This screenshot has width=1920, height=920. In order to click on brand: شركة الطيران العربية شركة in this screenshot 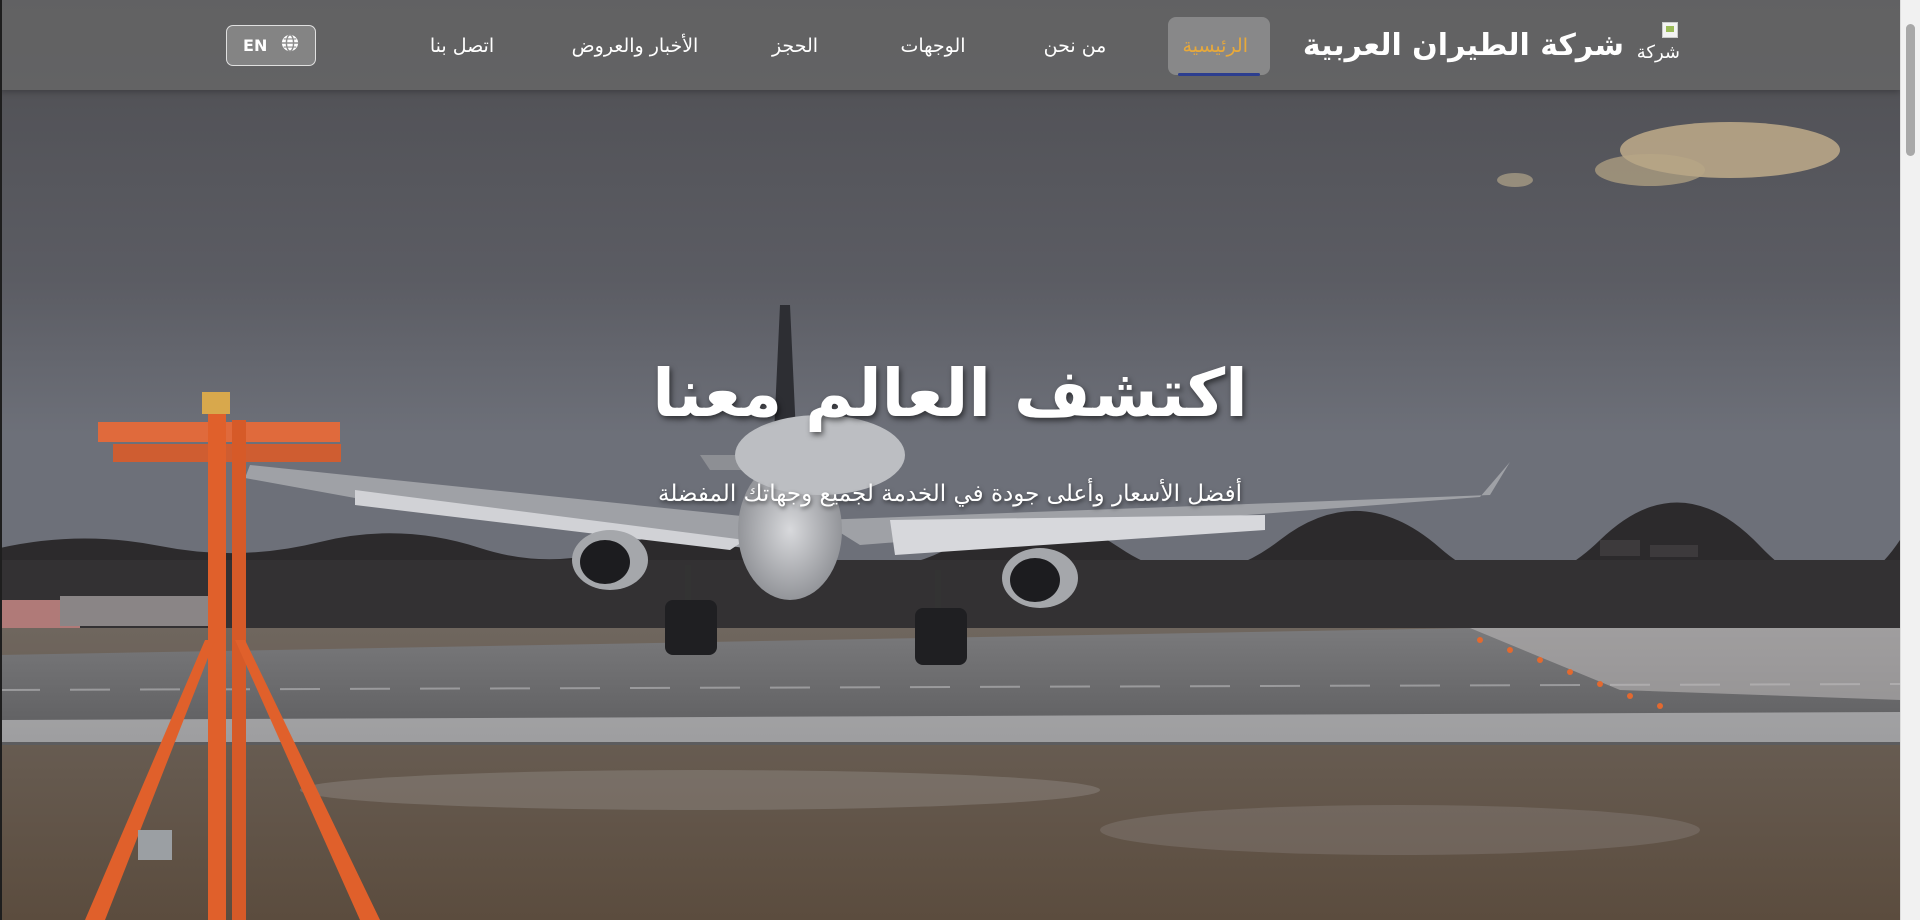, I will do `click(1491, 44)`.